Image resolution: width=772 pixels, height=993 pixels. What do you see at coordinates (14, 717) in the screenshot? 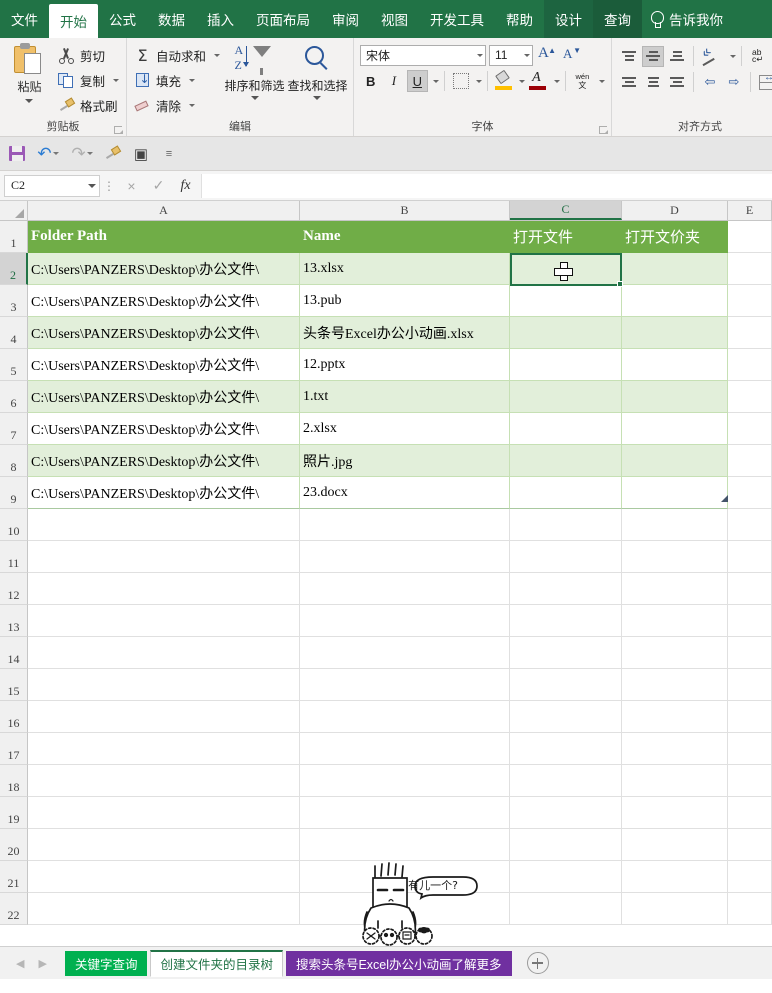
I see `row-header-16: 16` at bounding box center [14, 717].